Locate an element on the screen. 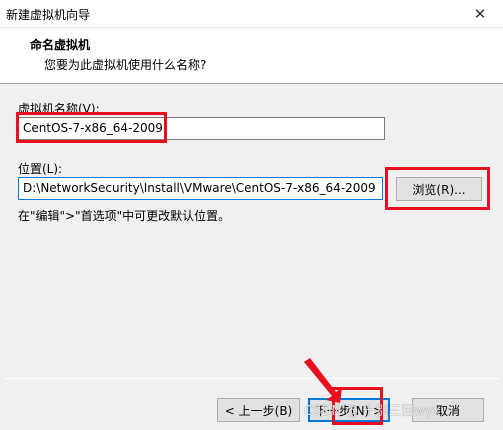 The image size is (503, 430). vm-name-input: CentOS-7-x86_64-2009 is located at coordinates (201, 128).